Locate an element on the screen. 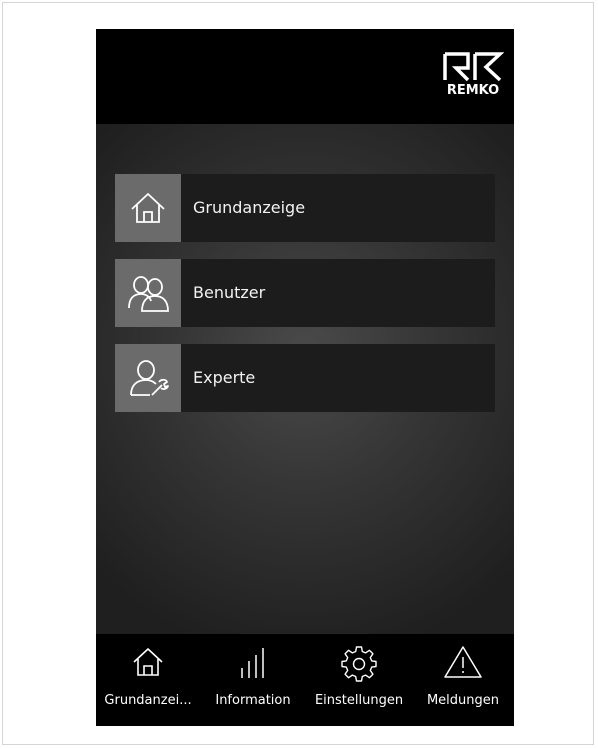 This screenshot has height=749, width=598. nav-label: Einstellungen is located at coordinates (359, 700).